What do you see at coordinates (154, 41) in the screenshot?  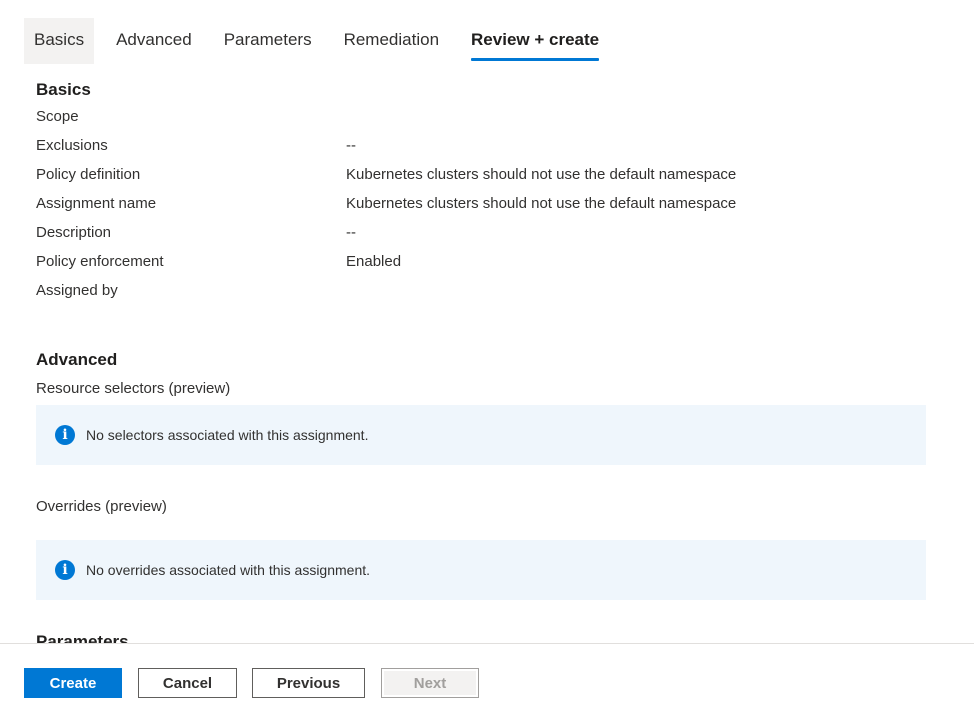 I see `tab-advanced: Advanced` at bounding box center [154, 41].